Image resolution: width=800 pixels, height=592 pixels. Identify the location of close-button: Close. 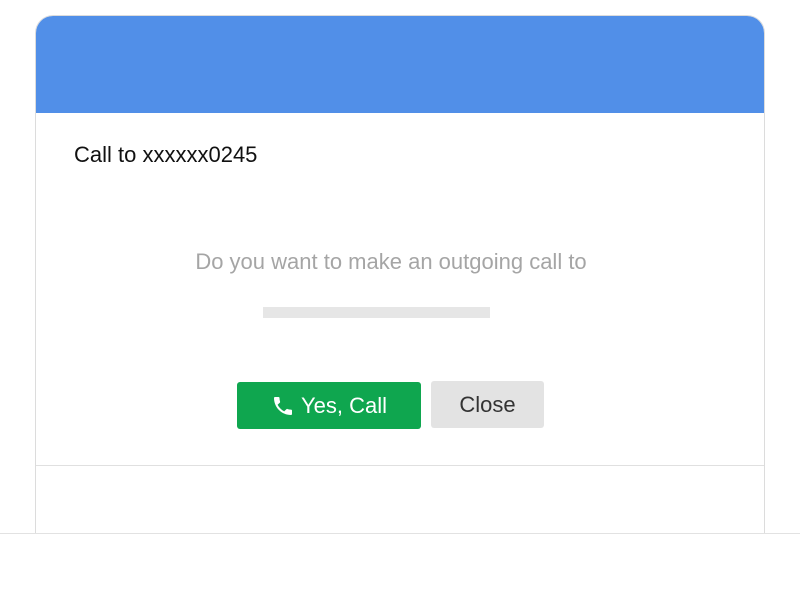
(487, 404).